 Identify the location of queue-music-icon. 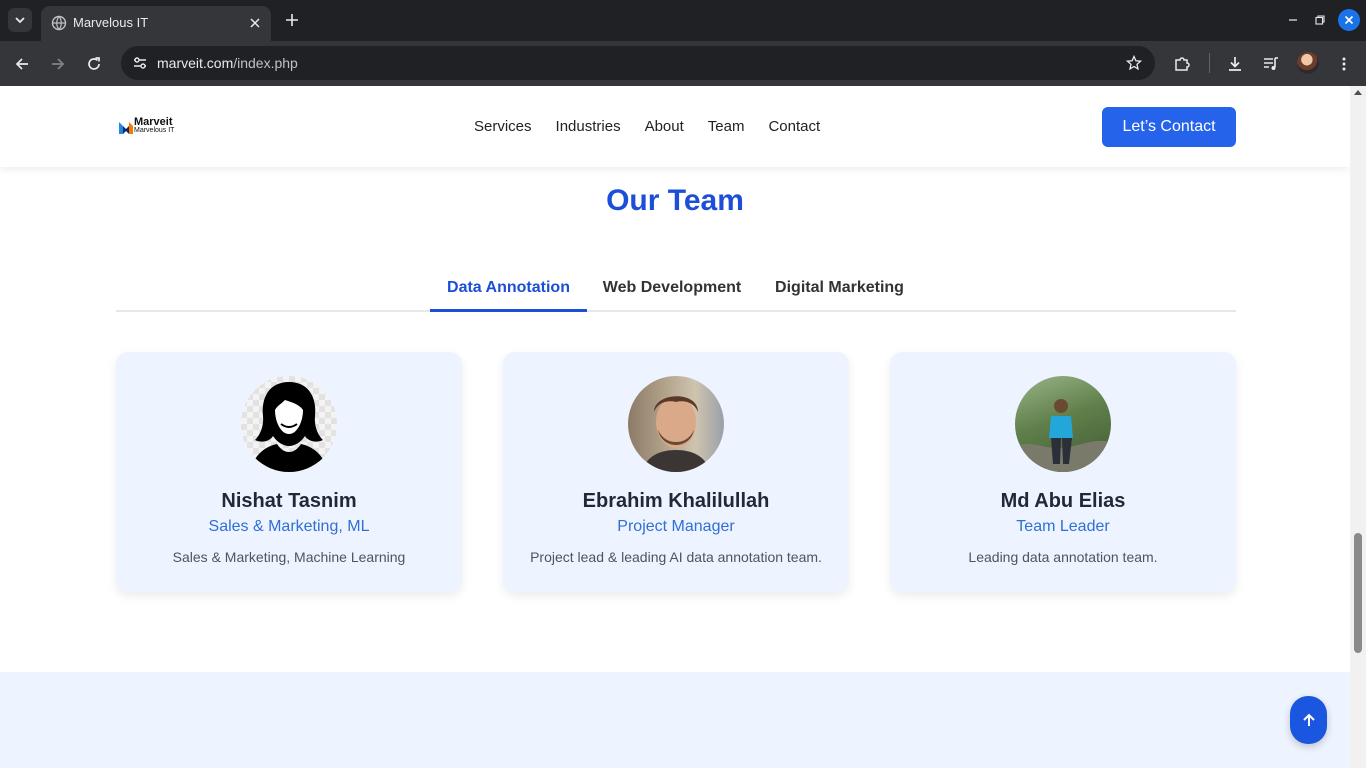
(1271, 63).